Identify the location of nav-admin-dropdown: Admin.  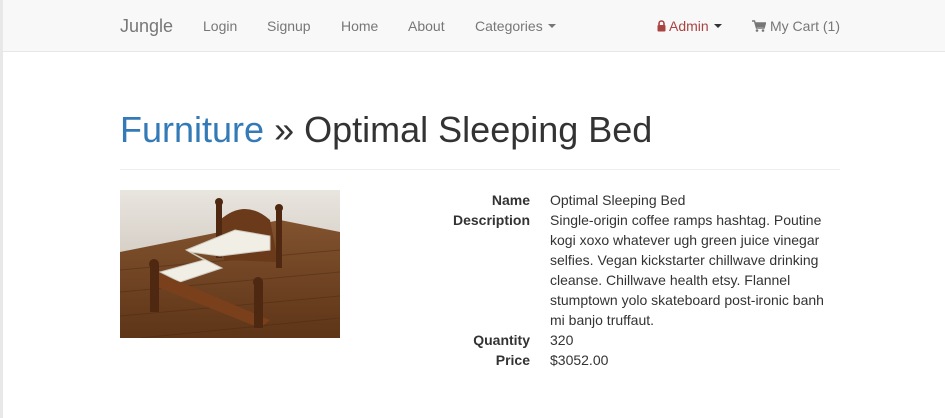
(689, 26).